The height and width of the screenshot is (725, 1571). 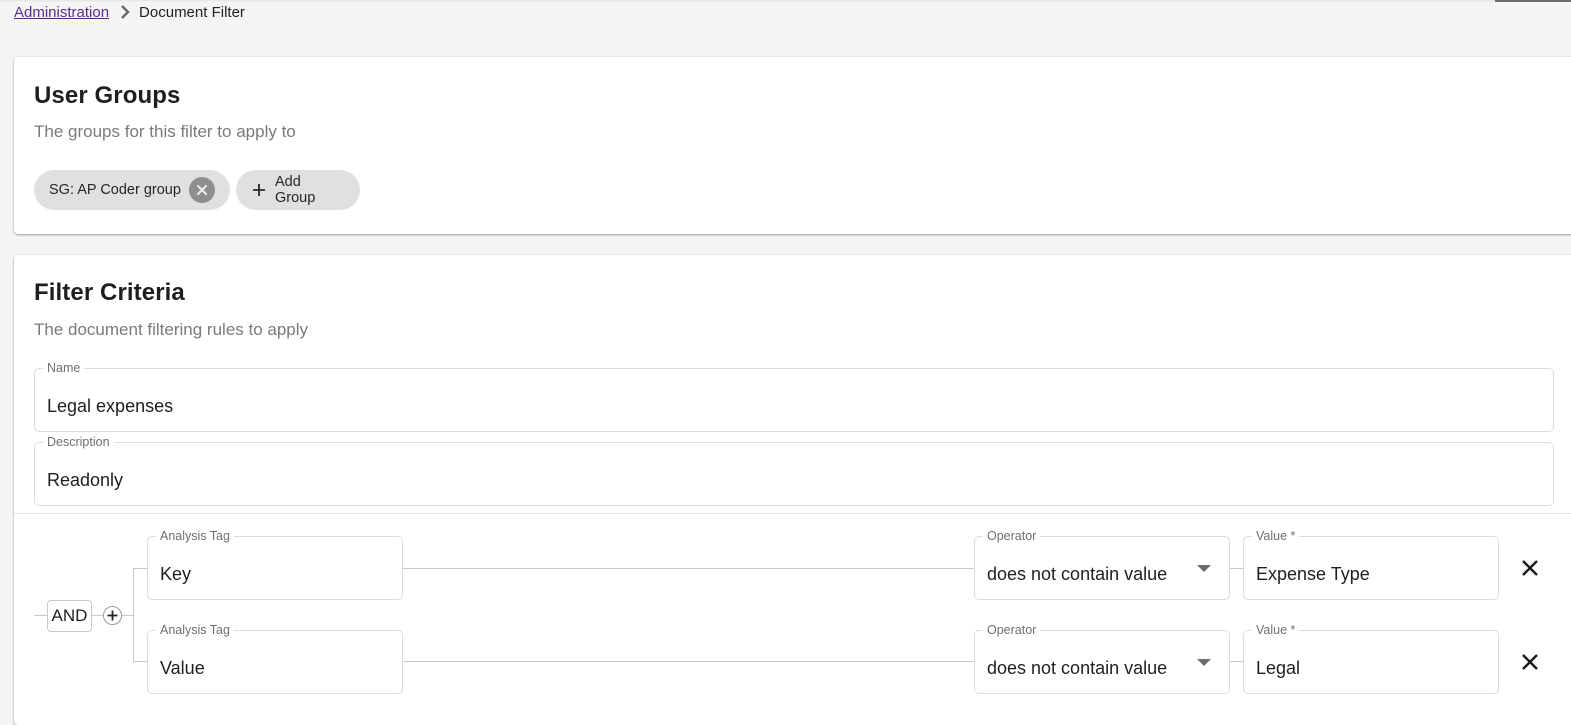 What do you see at coordinates (295, 190) in the screenshot?
I see `add-group-label: Add Group` at bounding box center [295, 190].